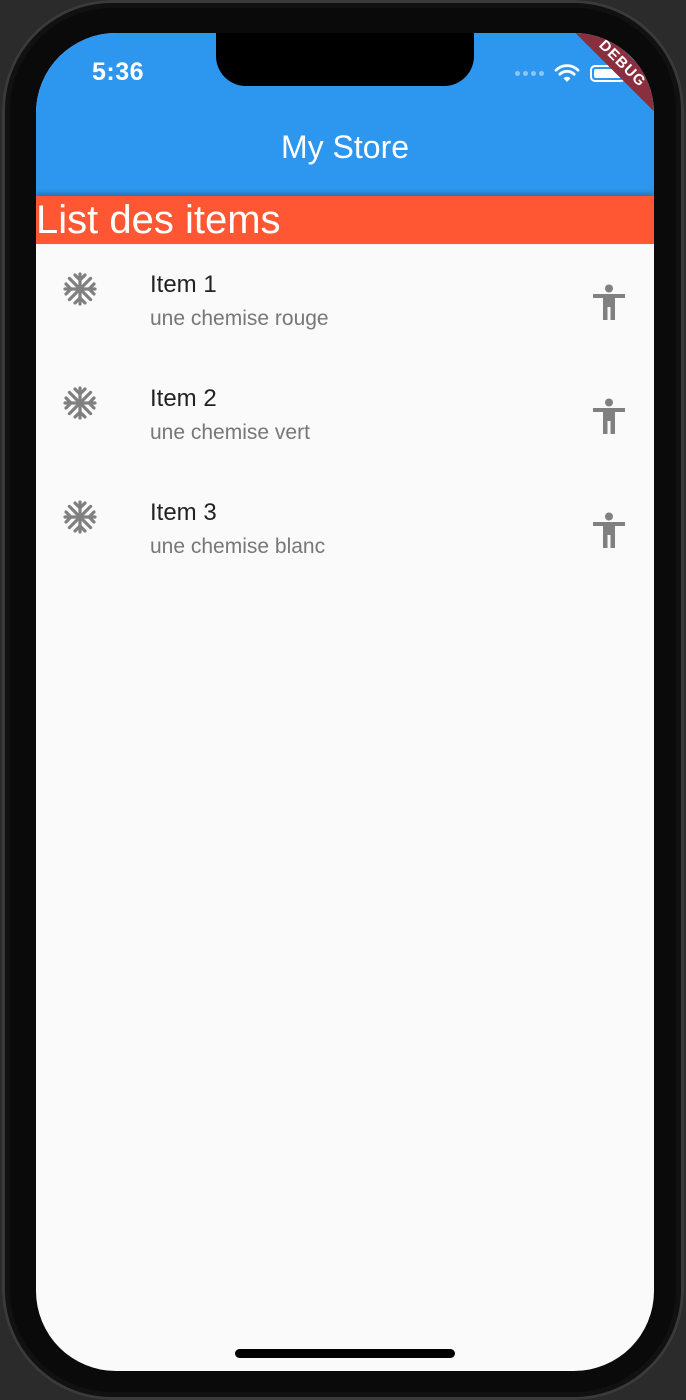  I want to click on item-subtitle: une chemise rouge, so click(239, 318).